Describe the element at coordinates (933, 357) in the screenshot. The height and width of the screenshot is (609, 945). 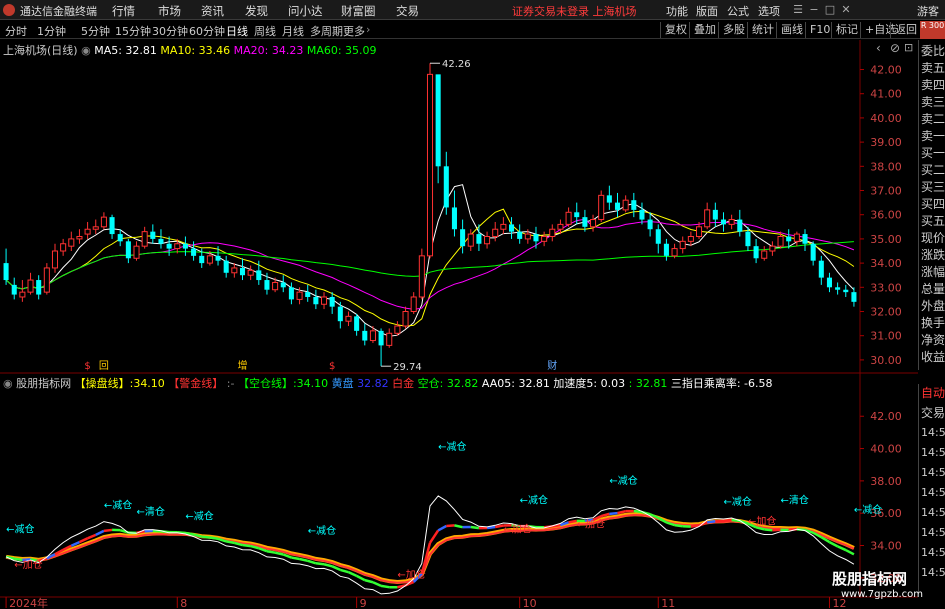
I see `side-item-18: 收益` at that location.